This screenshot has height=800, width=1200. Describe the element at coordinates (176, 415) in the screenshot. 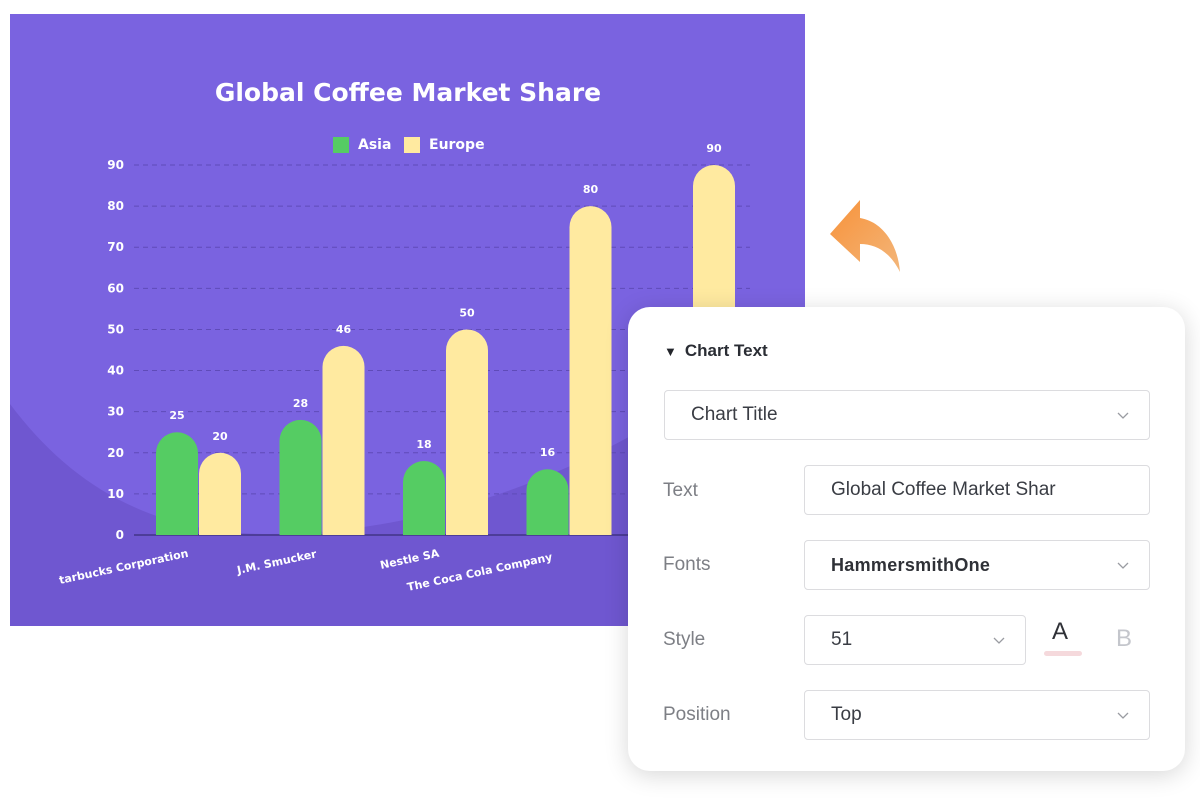

I see `data-label: 25` at that location.